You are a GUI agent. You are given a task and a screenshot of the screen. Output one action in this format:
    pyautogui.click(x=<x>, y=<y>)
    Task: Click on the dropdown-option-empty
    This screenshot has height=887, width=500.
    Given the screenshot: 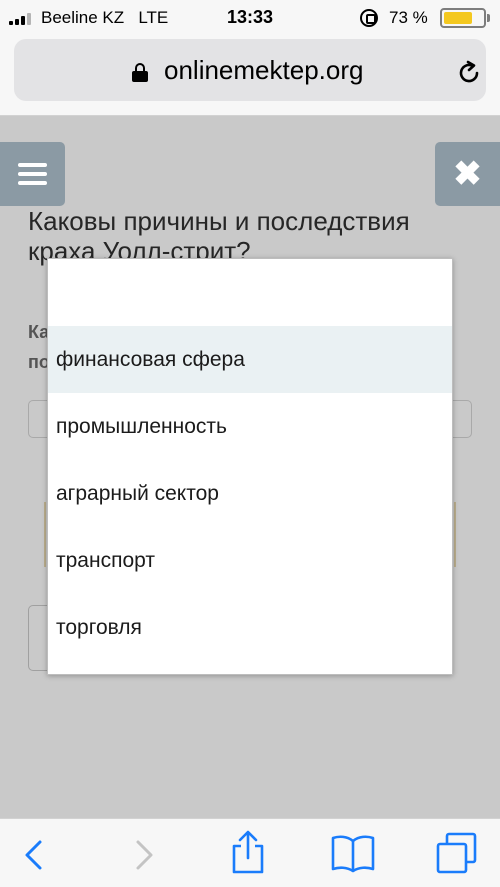 What is the action you would take?
    pyautogui.click(x=250, y=292)
    